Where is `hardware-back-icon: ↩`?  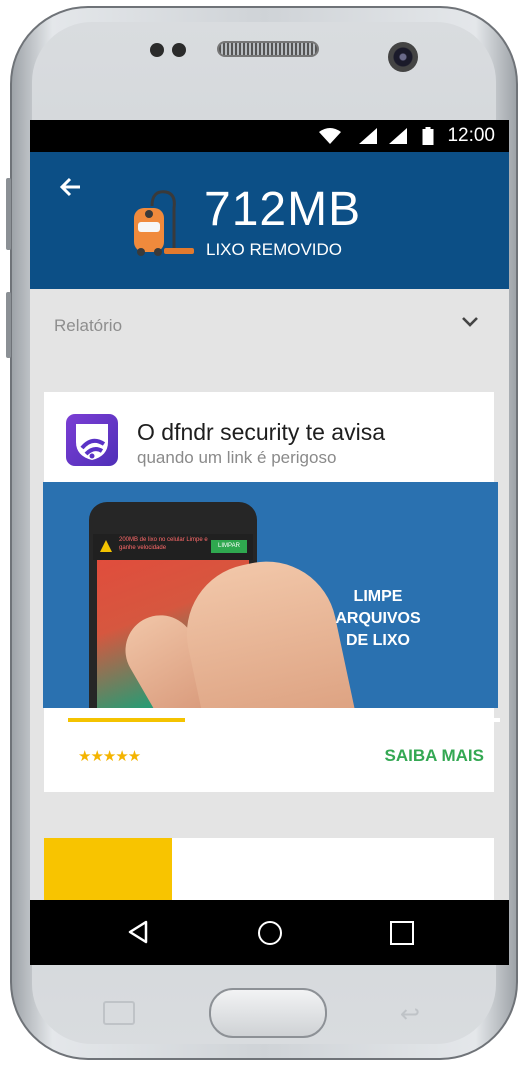 hardware-back-icon: ↩ is located at coordinates (410, 1014).